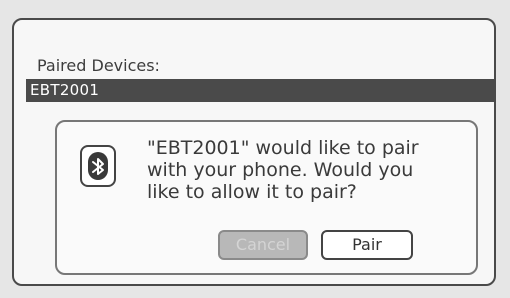  Describe the element at coordinates (98, 65) in the screenshot. I see `paired-devices-label: Paired Devices:` at that location.